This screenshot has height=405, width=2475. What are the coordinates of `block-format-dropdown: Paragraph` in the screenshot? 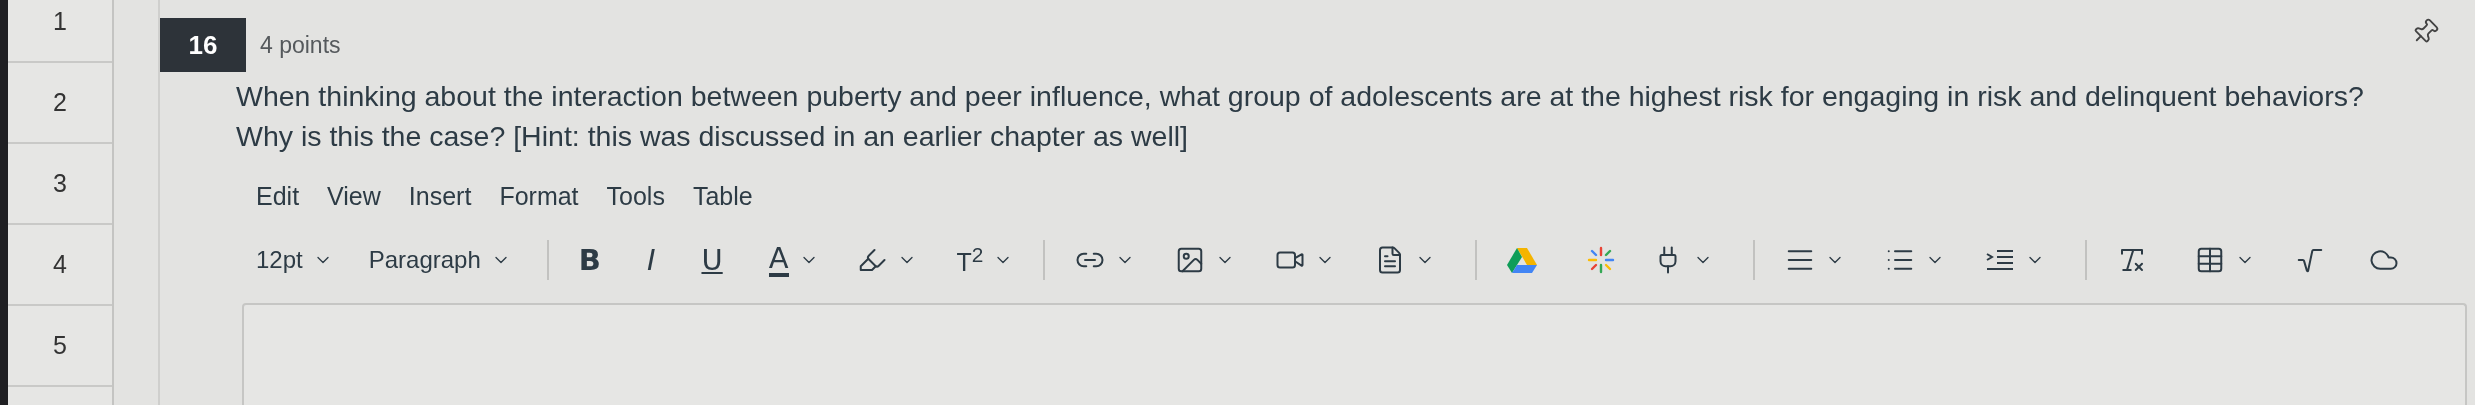 It's located at (439, 260).